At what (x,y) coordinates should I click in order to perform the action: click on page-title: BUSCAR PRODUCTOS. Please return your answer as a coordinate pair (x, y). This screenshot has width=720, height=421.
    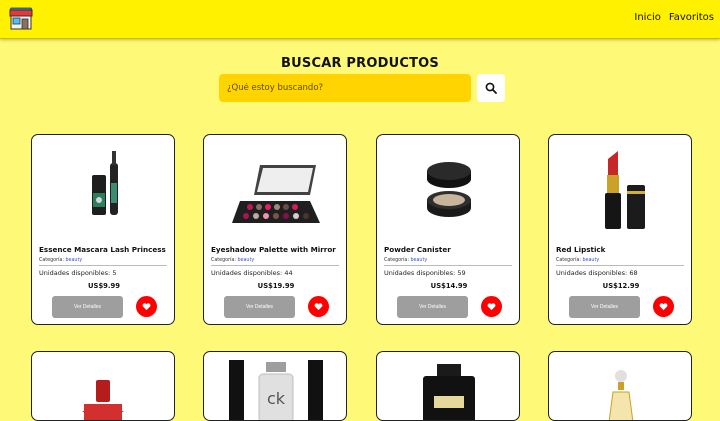
    Looking at the image, I should click on (360, 63).